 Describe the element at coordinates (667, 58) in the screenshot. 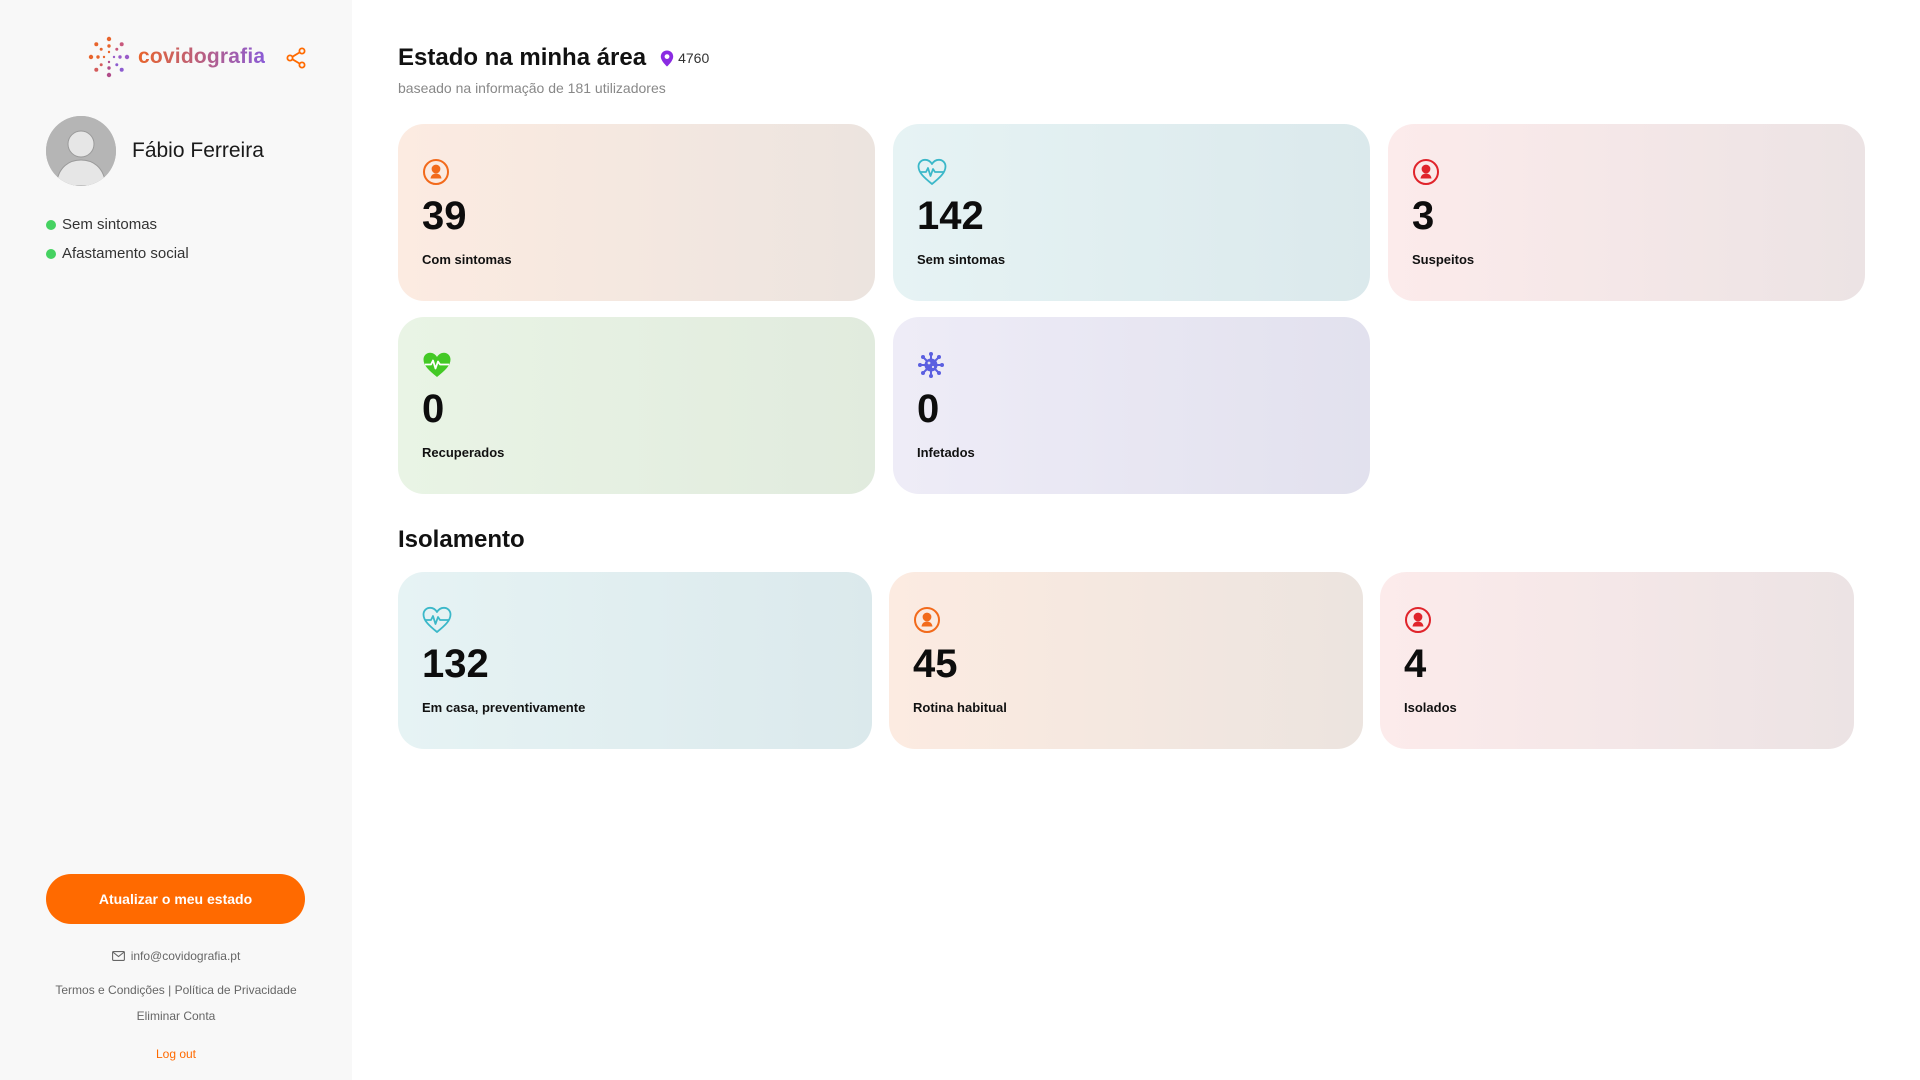

I see `location-pin-icon` at that location.